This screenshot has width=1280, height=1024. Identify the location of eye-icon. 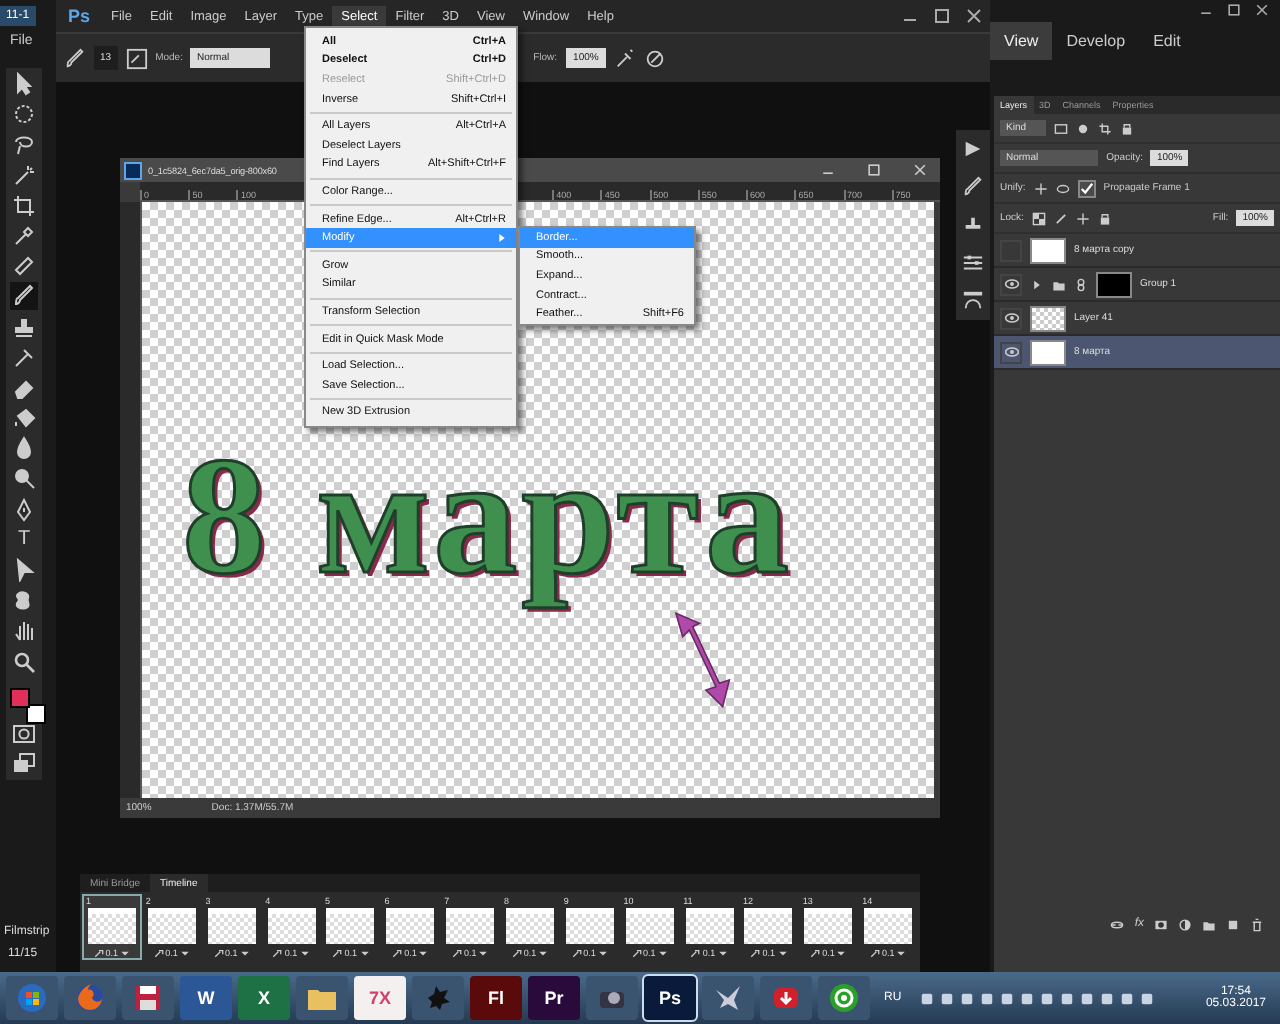
(1062, 188).